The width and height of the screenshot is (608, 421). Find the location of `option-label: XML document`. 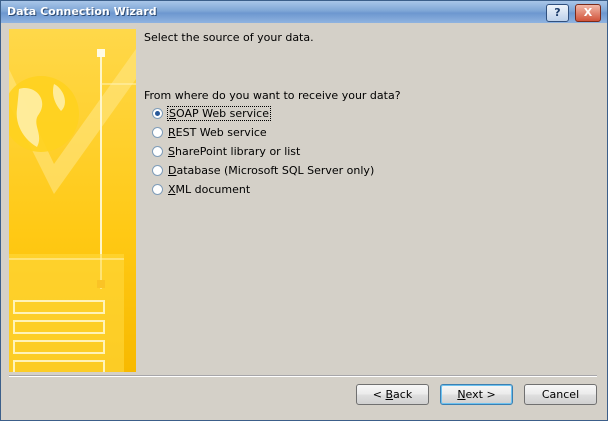

option-label: XML document is located at coordinates (209, 189).